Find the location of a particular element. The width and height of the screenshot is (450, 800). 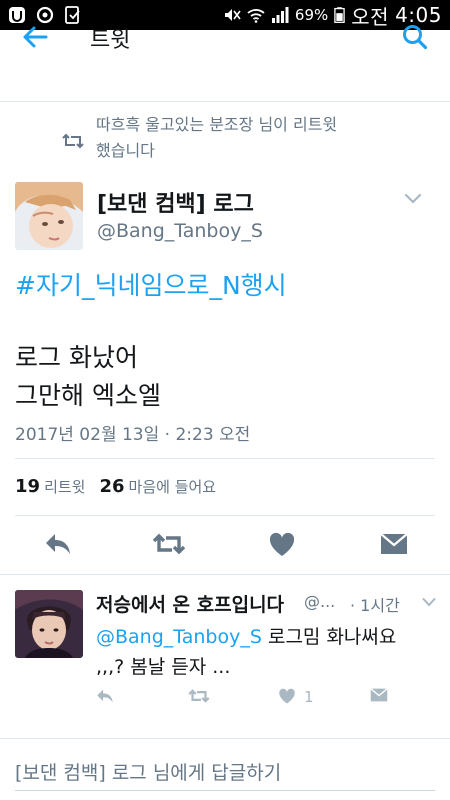

battery-percent: 69% is located at coordinates (311, 15).